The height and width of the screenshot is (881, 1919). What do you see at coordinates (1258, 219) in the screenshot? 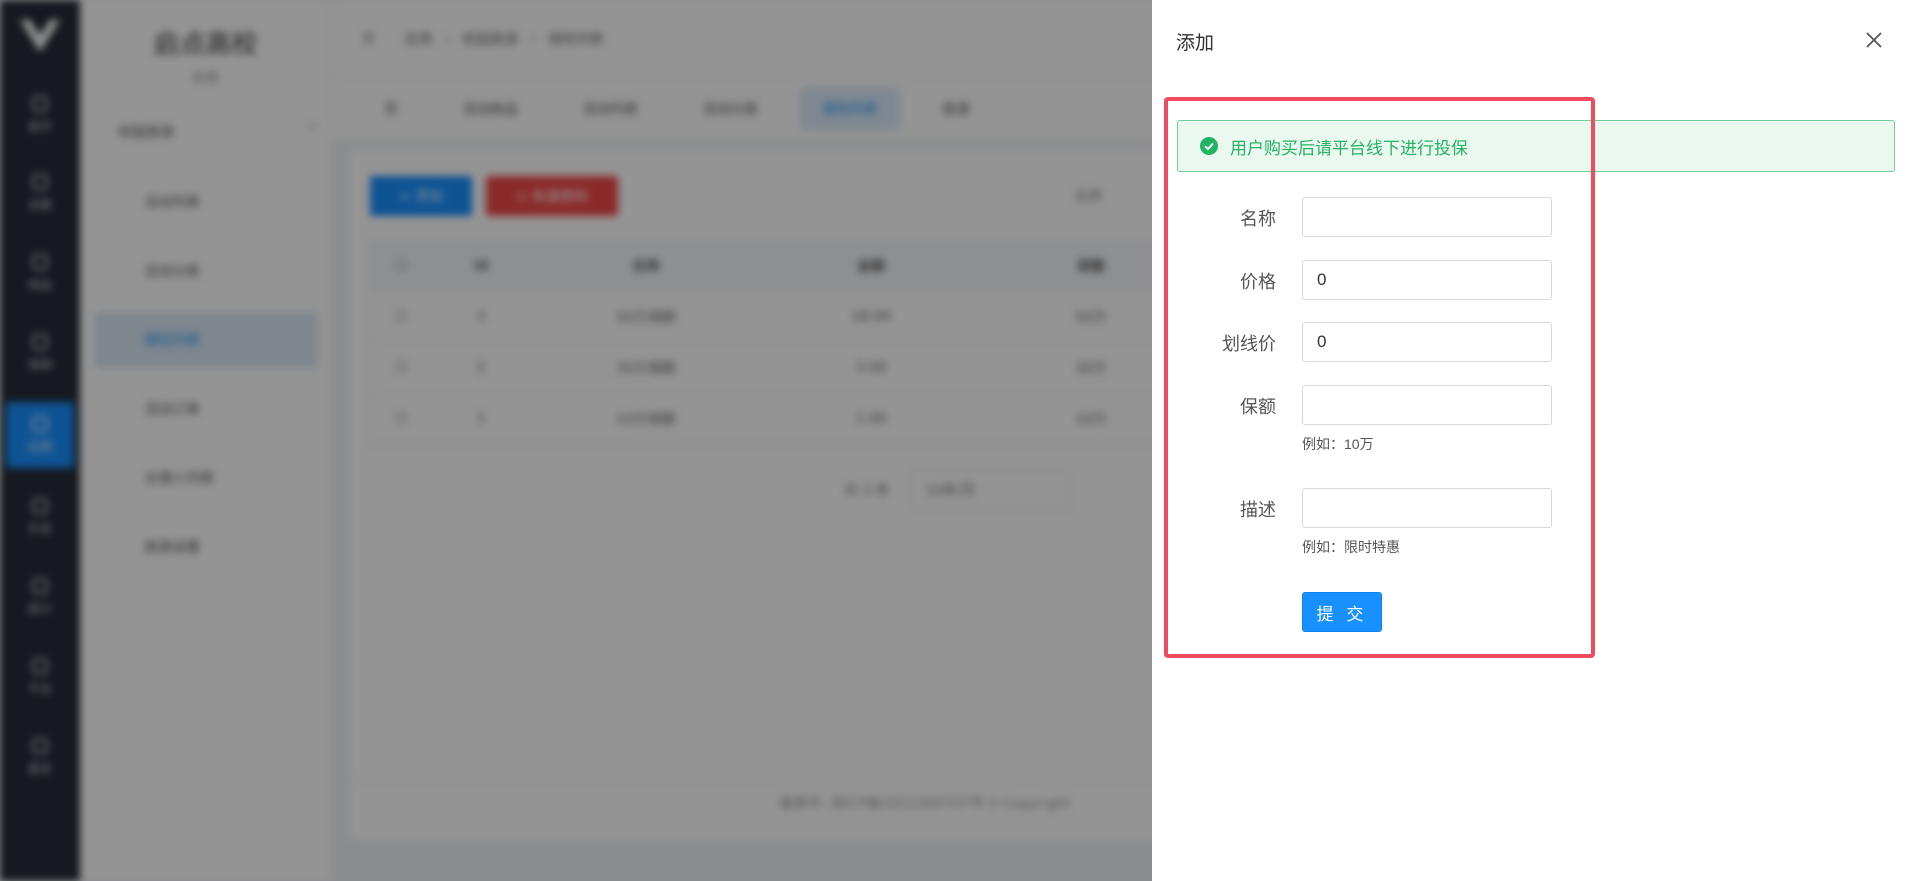
I see `name-label: 名称` at bounding box center [1258, 219].